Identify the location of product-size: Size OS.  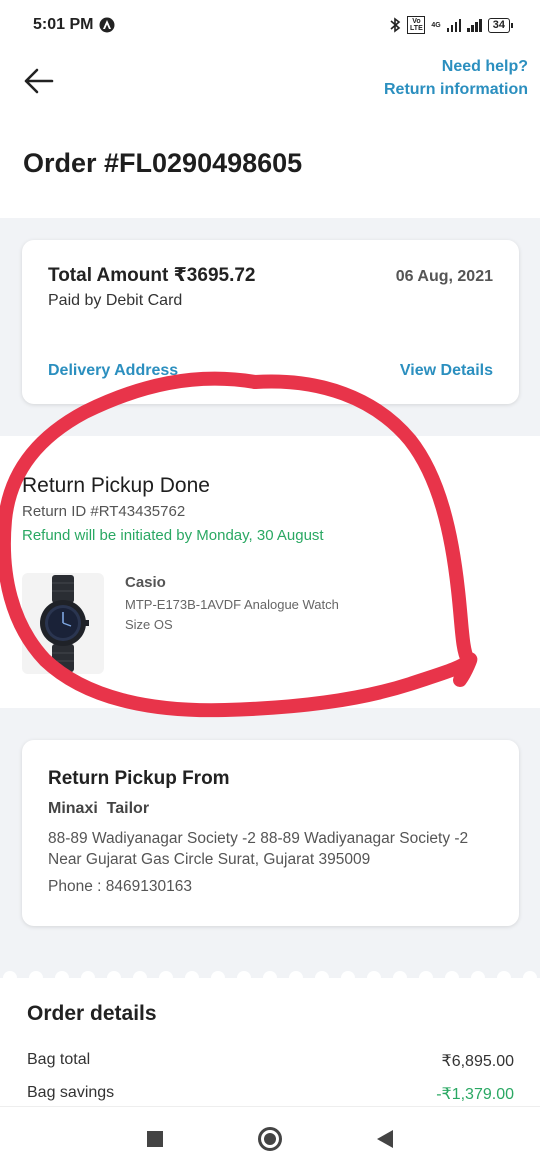
(149, 624).